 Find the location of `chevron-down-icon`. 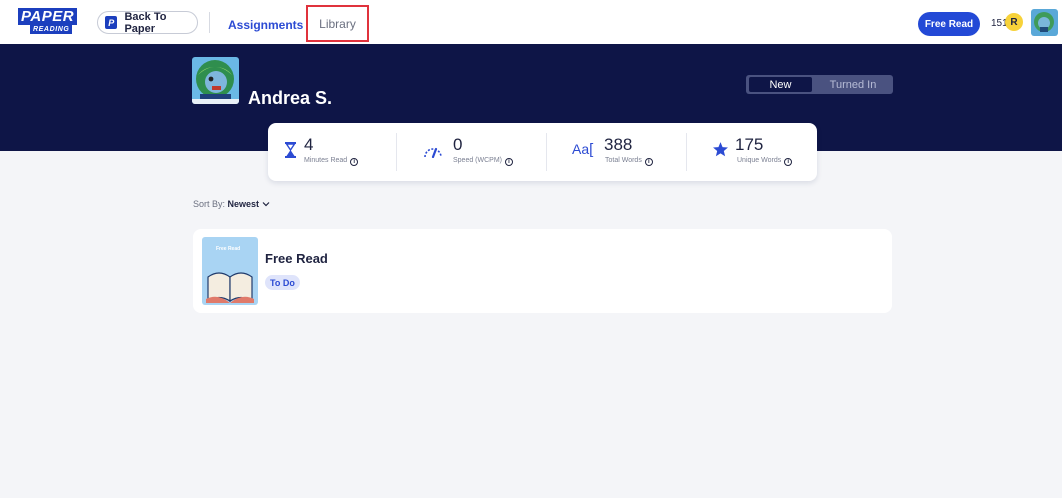

chevron-down-icon is located at coordinates (266, 204).